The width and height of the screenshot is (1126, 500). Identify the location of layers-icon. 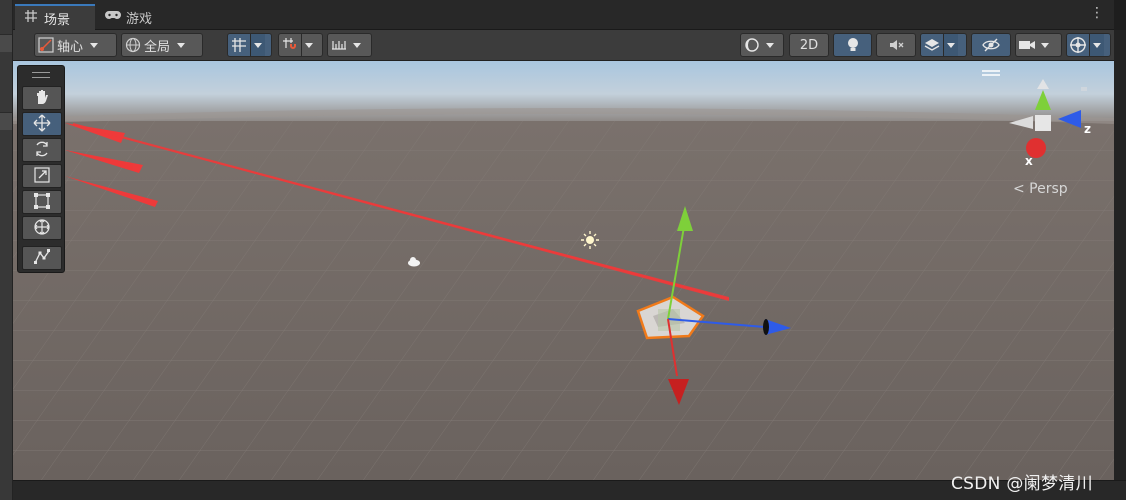
(932, 45).